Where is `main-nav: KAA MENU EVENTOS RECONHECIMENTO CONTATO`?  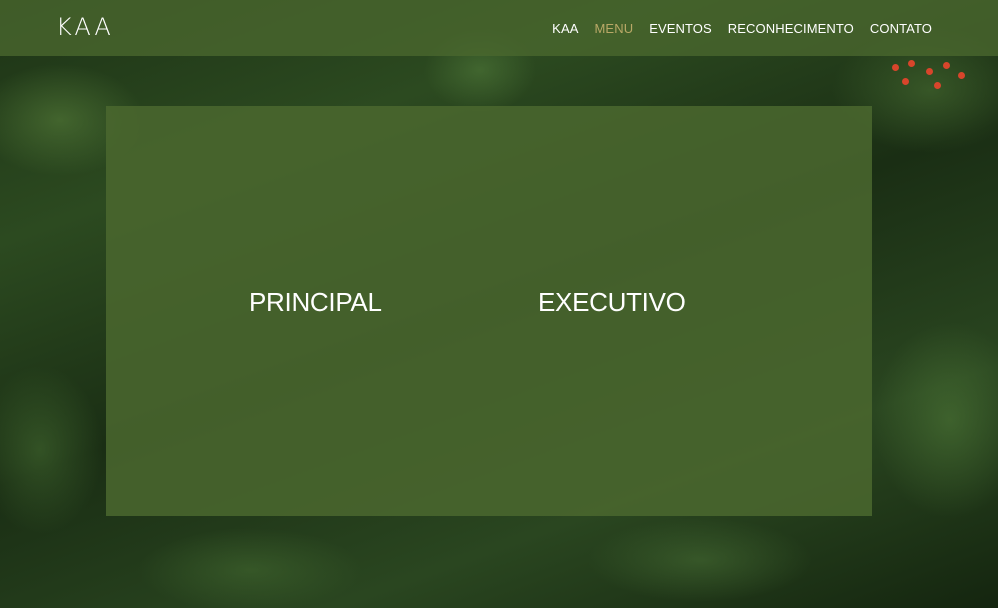 main-nav: KAA MENU EVENTOS RECONHECIMENTO CONTATO is located at coordinates (734, 28).